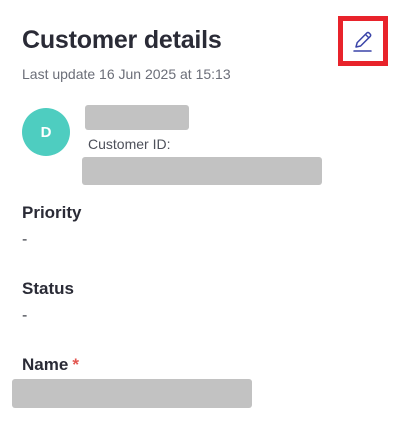 This screenshot has height=422, width=408. I want to click on priority-value: -, so click(25, 239).